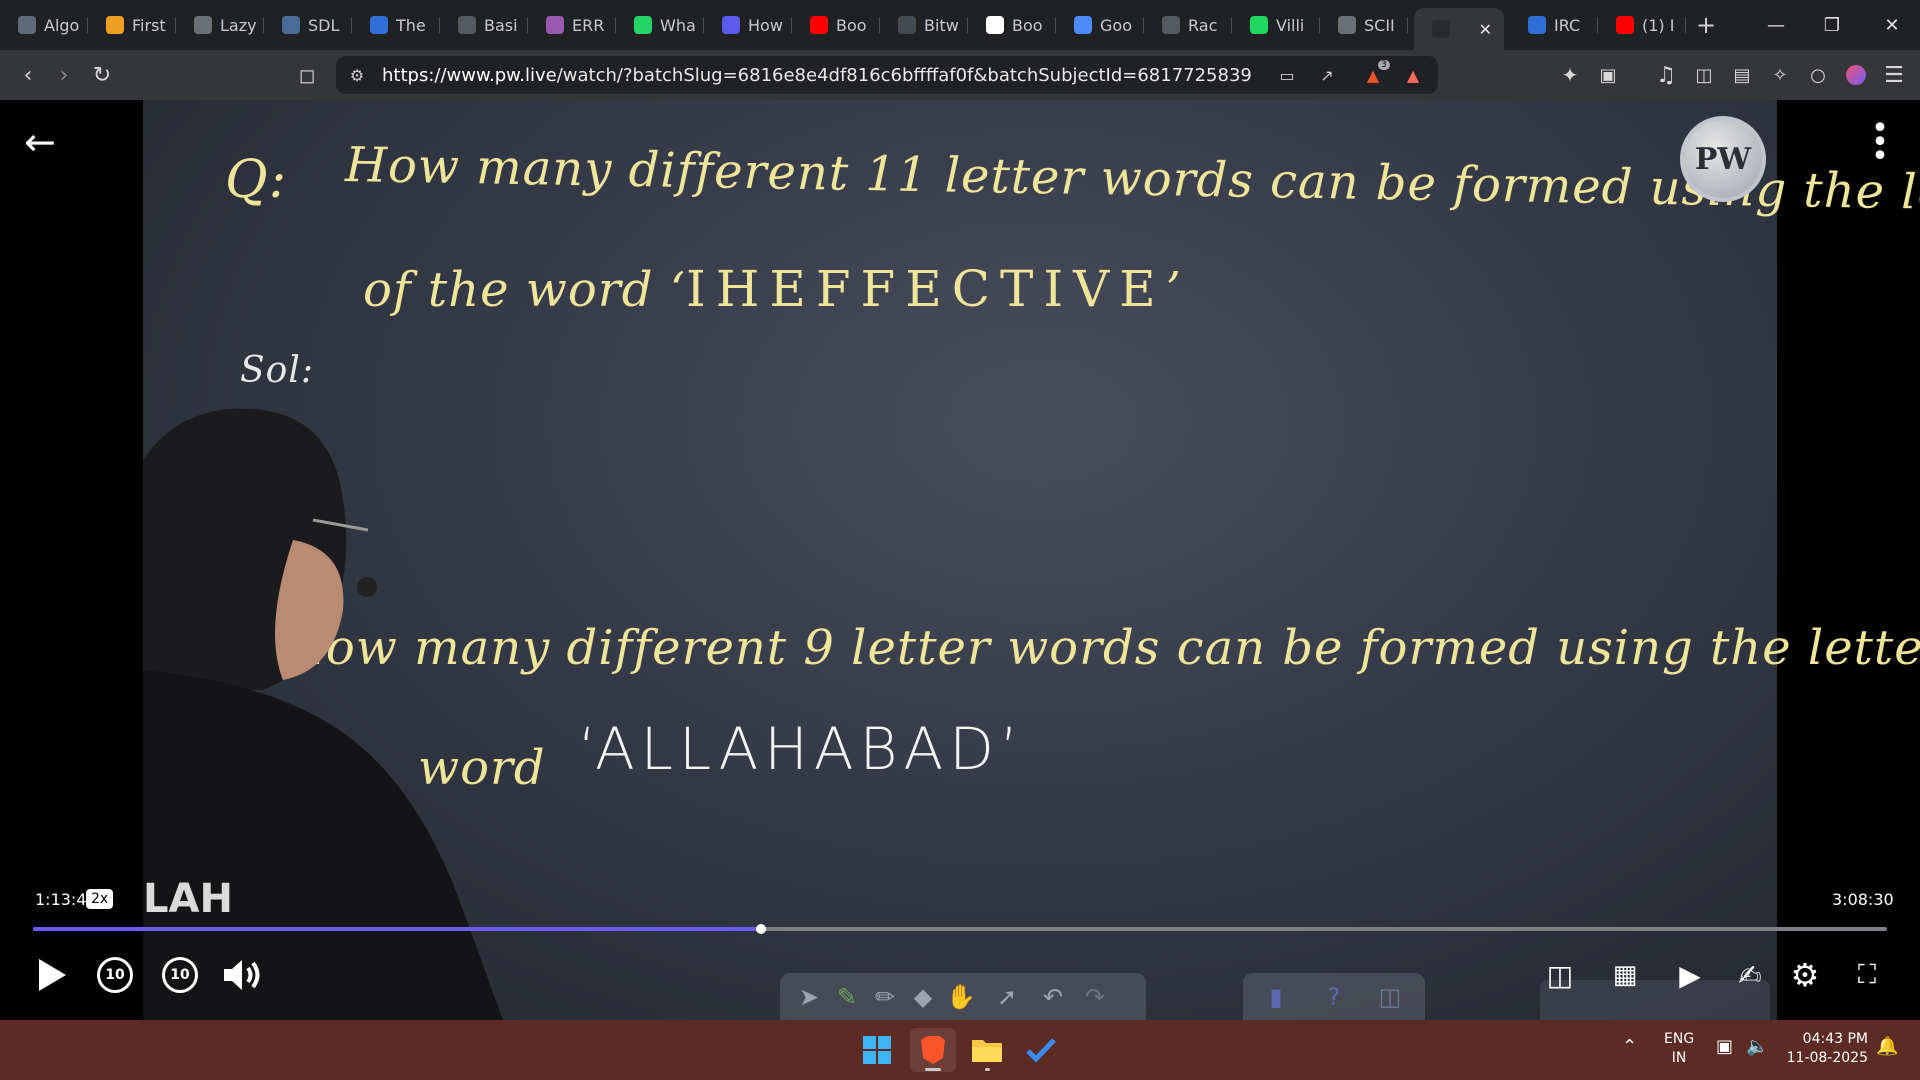  What do you see at coordinates (100, 899) in the screenshot?
I see `playback-speed-badge: 2x` at bounding box center [100, 899].